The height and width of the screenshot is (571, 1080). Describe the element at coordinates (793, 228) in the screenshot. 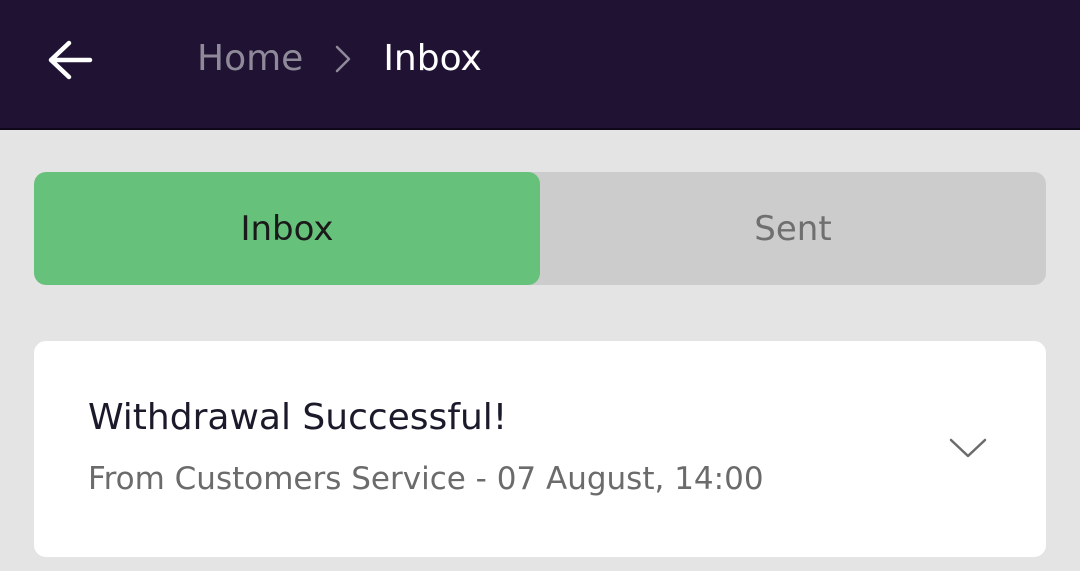

I see `tab-sent: Sent` at that location.